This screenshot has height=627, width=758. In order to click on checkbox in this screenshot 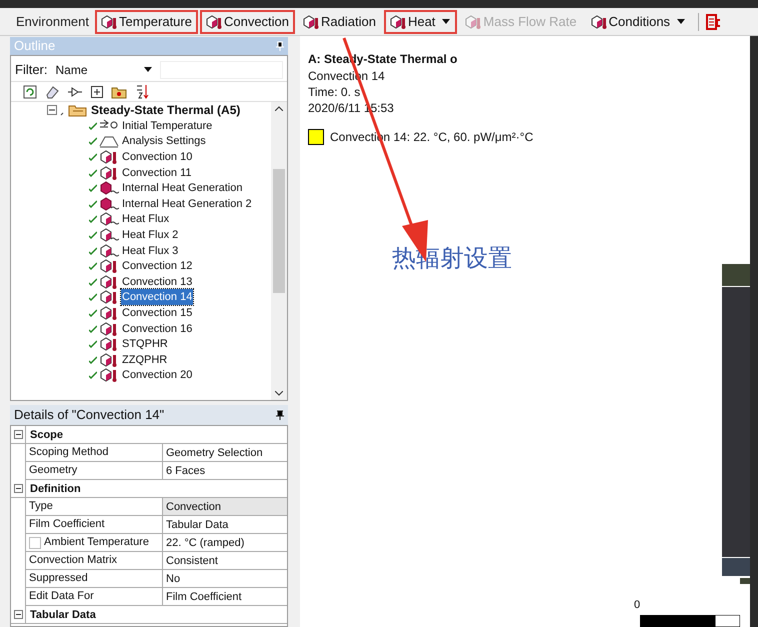, I will do `click(35, 542)`.